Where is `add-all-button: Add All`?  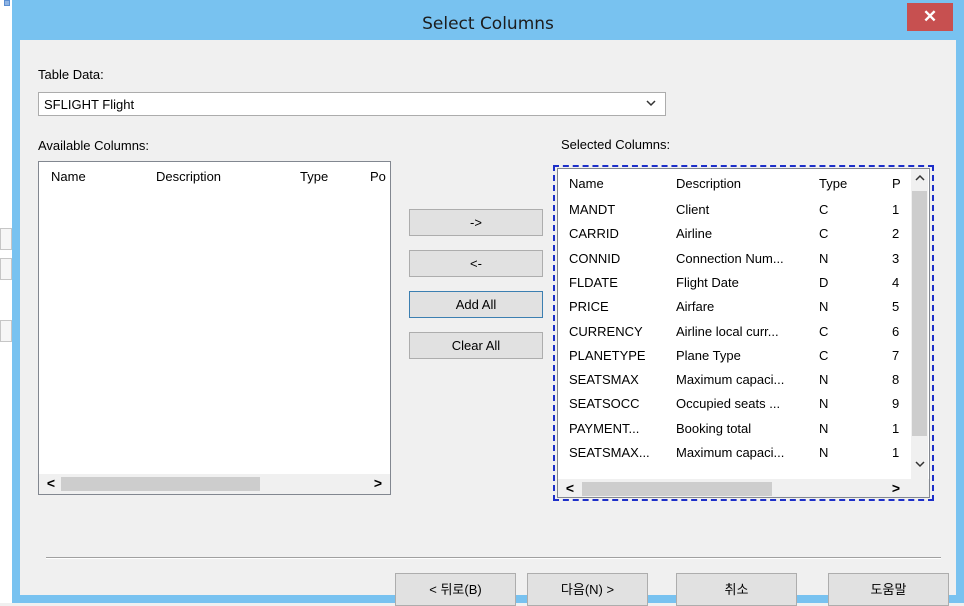
add-all-button: Add All is located at coordinates (476, 304).